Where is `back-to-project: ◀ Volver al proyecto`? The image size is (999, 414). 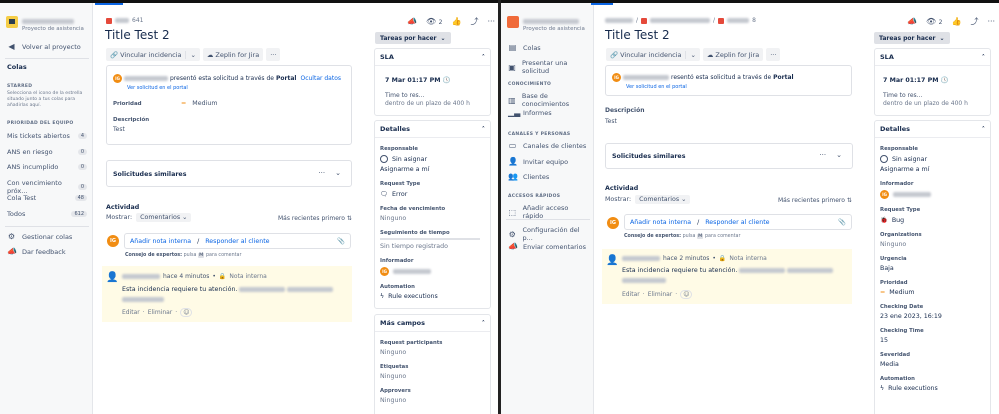
back-to-project: ◀ Volver al proyecto is located at coordinates (47, 46).